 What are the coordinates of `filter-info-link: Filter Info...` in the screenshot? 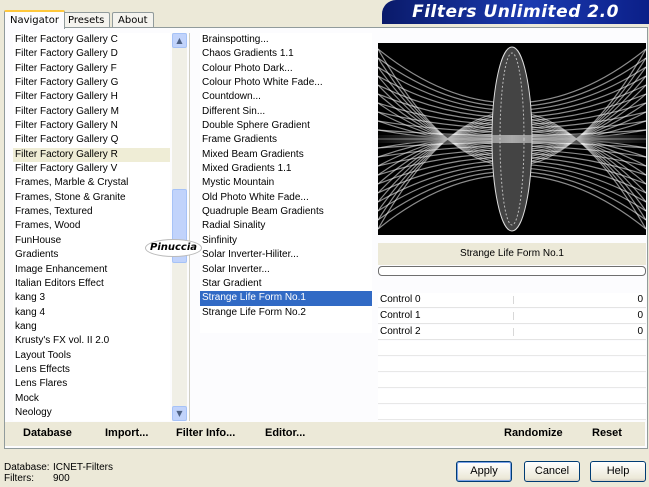 It's located at (205, 433).